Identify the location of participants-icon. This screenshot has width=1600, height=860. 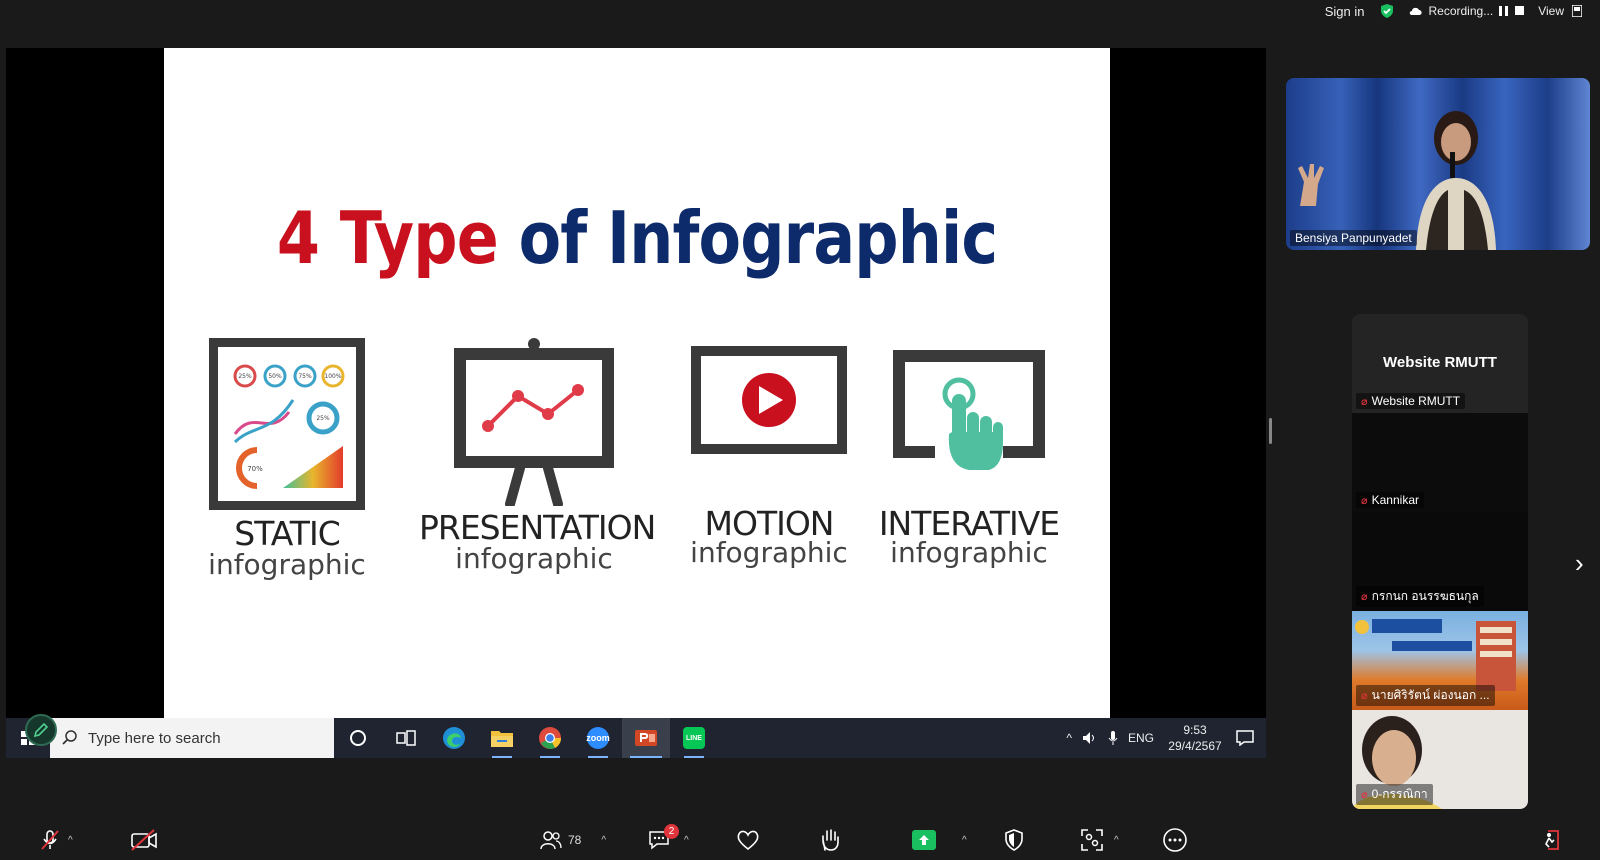
(551, 840).